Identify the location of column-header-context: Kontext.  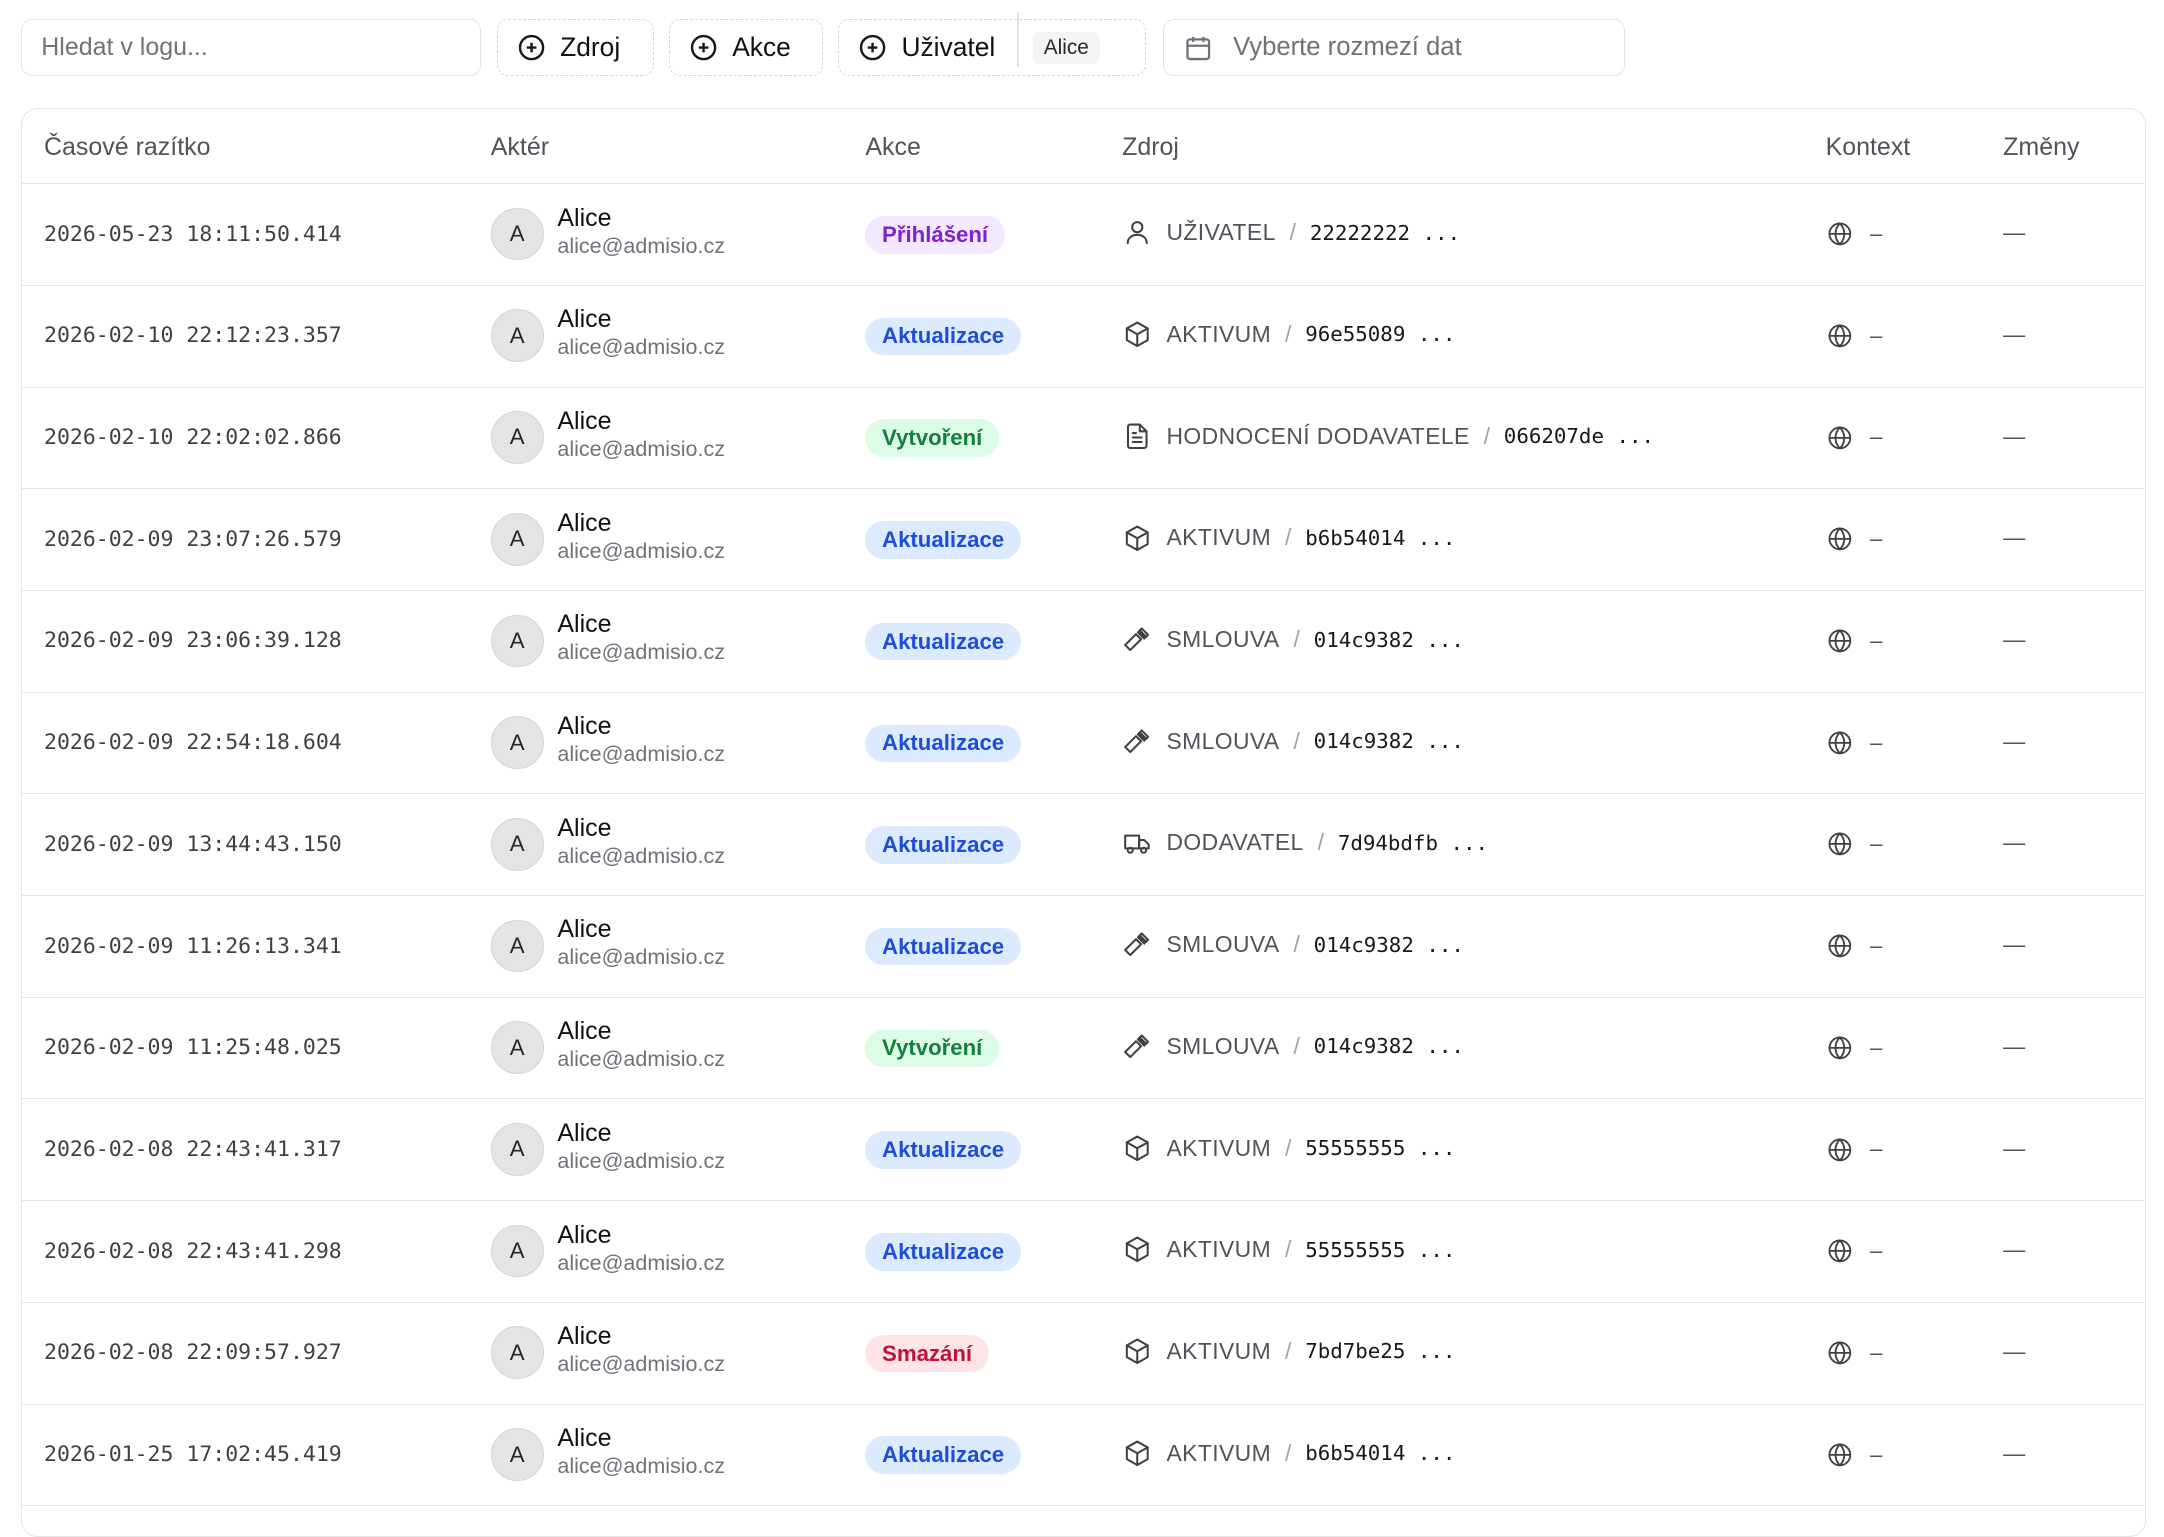
(1868, 147).